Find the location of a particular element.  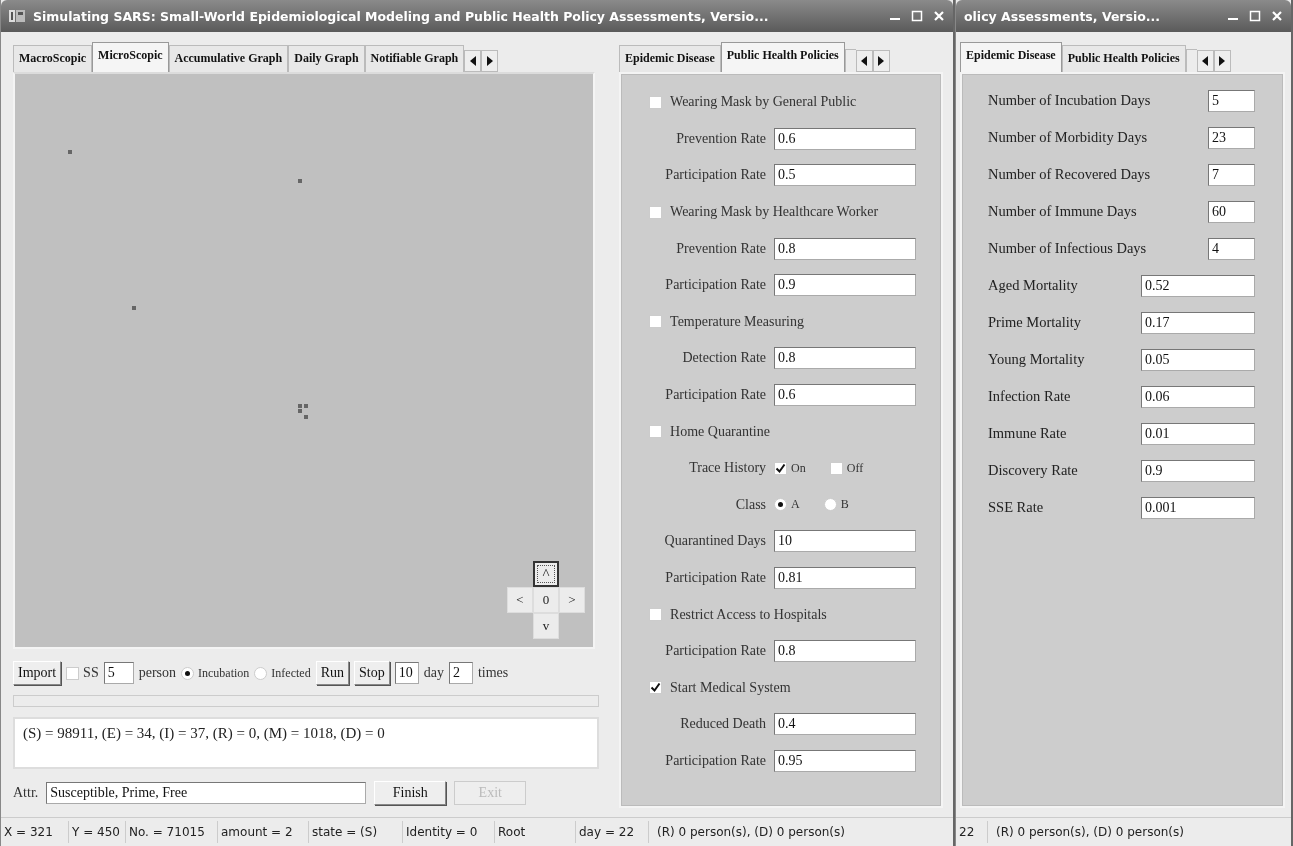

checkbox-label: Start Medical System is located at coordinates (730, 687).